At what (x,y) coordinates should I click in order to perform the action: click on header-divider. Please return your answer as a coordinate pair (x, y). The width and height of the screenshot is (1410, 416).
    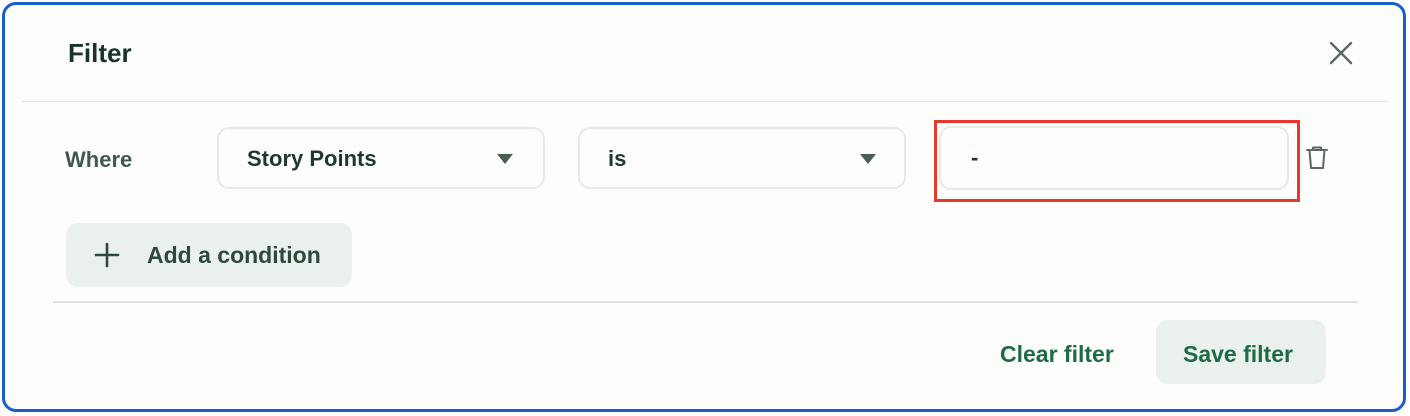
    Looking at the image, I should click on (705, 101).